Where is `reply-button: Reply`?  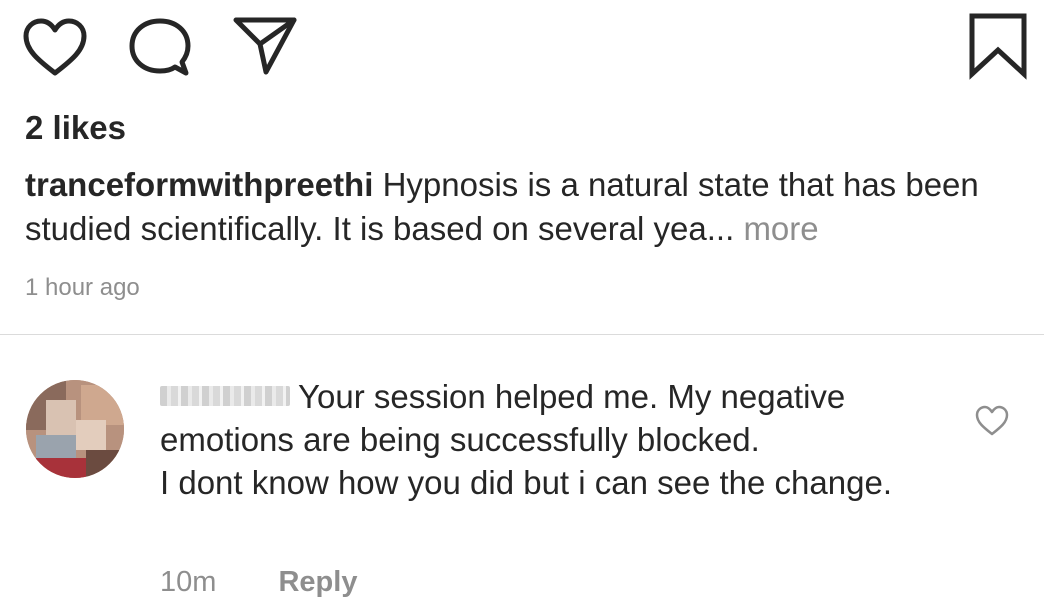
reply-button: Reply is located at coordinates (317, 582).